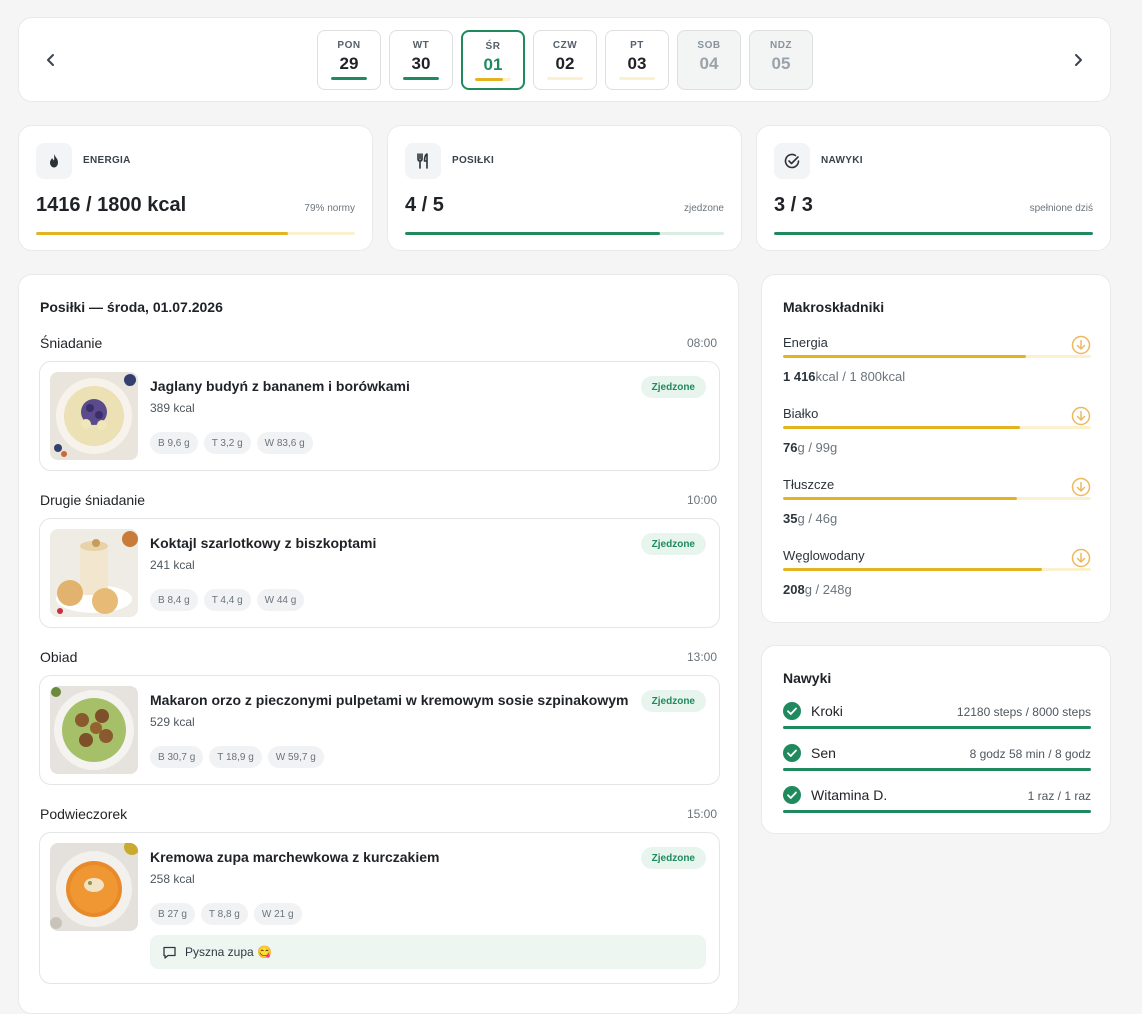 Image resolution: width=1142 pixels, height=1014 pixels. Describe the element at coordinates (421, 60) in the screenshot. I see `day-tile: WT 30` at that location.